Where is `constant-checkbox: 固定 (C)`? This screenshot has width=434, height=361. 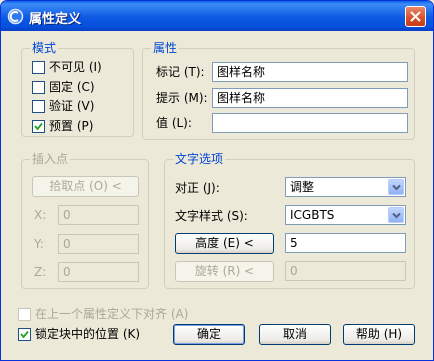
constant-checkbox: 固定 (C) is located at coordinates (63, 87).